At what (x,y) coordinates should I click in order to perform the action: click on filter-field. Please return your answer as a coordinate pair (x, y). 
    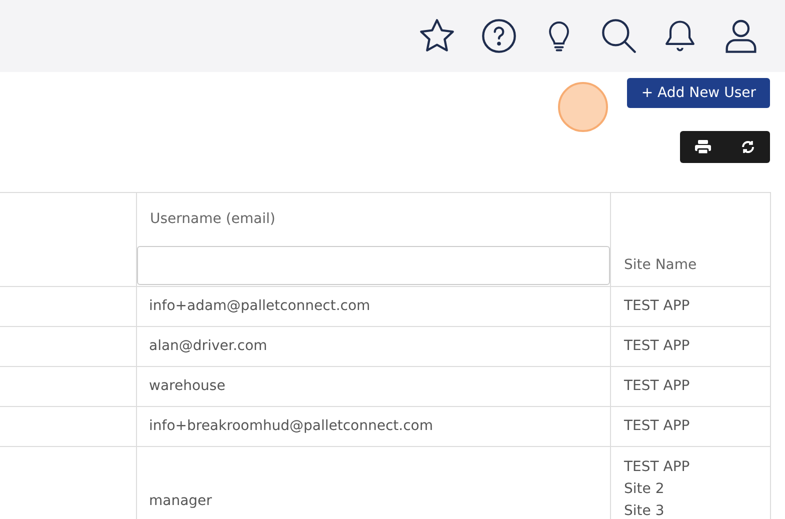
    Looking at the image, I should click on (373, 265).